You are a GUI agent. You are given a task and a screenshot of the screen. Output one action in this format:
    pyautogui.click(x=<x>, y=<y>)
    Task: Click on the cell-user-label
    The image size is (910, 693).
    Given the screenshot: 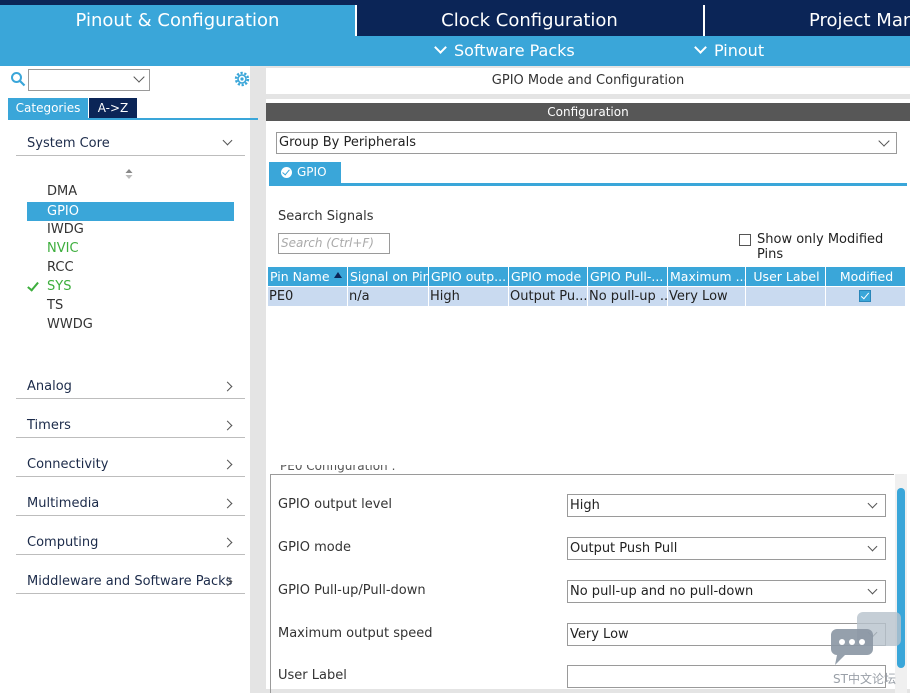 What is the action you would take?
    pyautogui.click(x=786, y=296)
    